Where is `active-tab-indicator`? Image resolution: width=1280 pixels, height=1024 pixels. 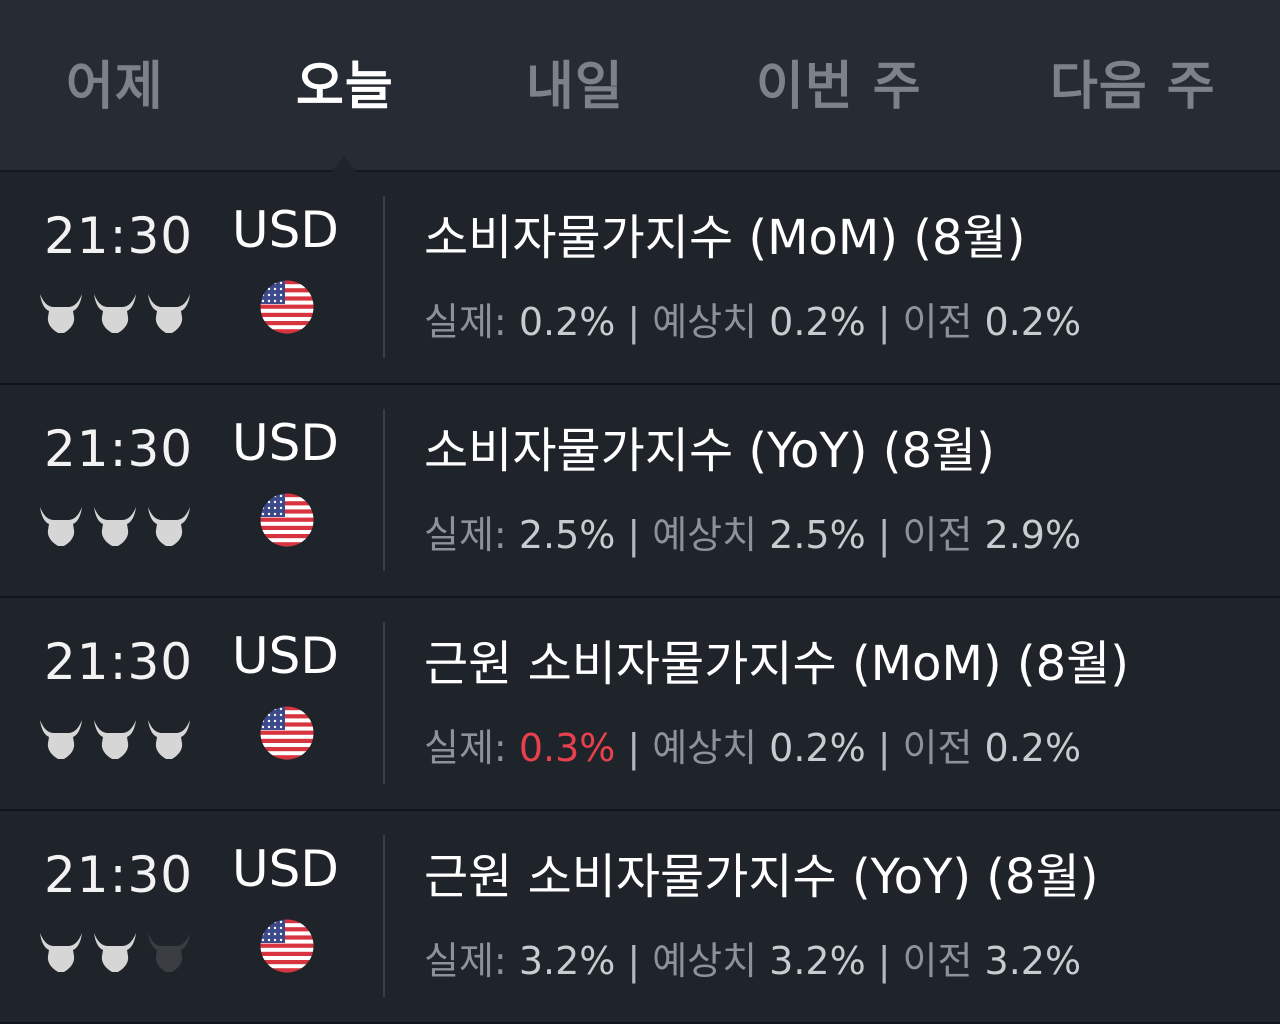 active-tab-indicator is located at coordinates (344, 164).